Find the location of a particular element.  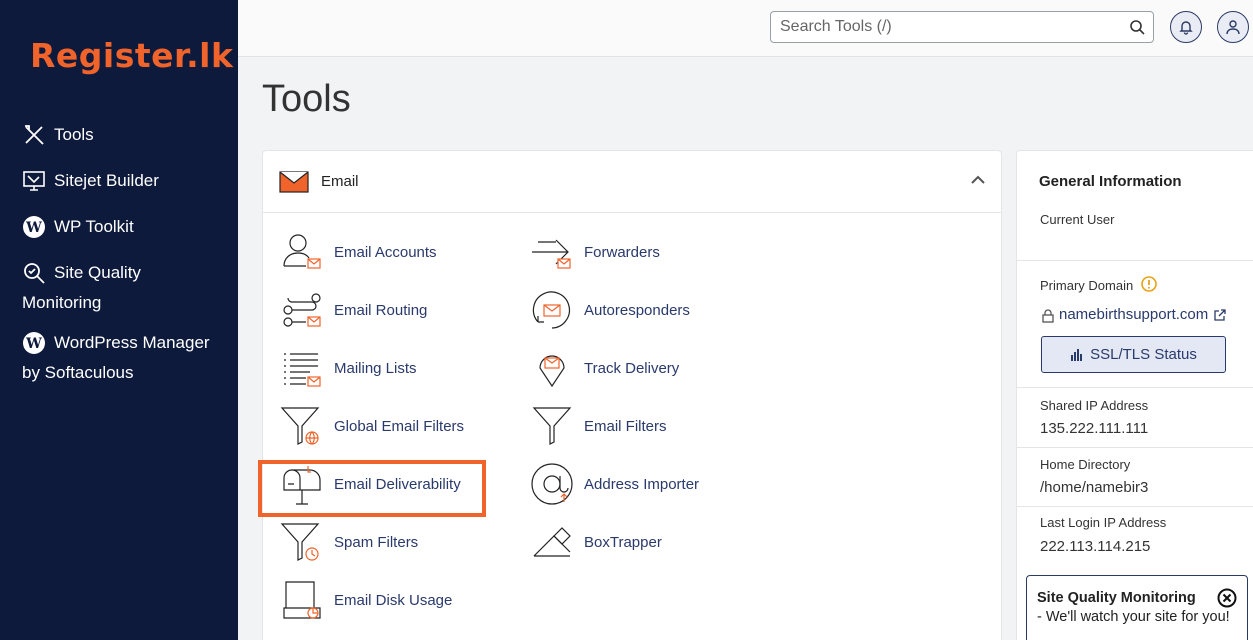

search-box is located at coordinates (962, 27).